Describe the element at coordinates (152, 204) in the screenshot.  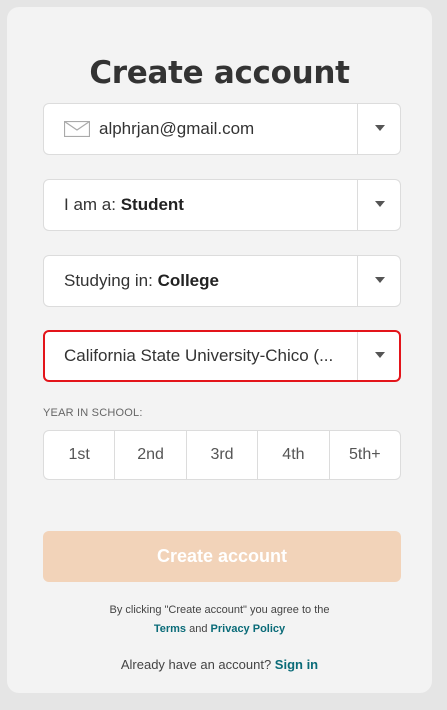
I see `role-value: Student` at that location.